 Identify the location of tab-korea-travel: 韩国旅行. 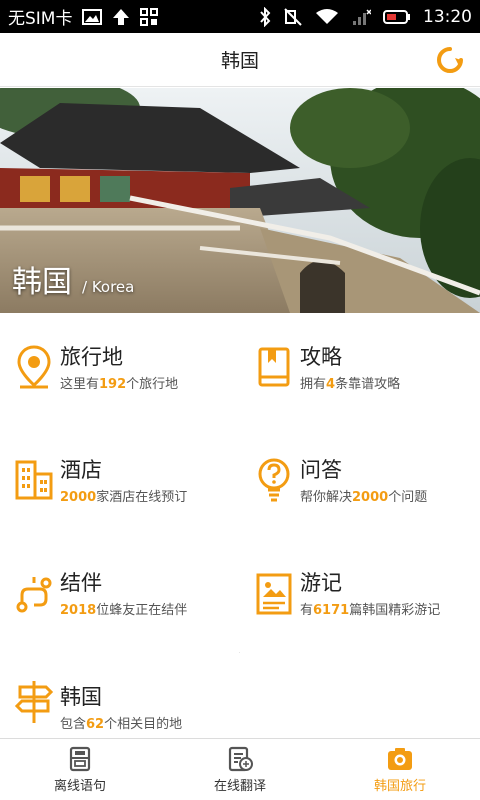
(400, 769).